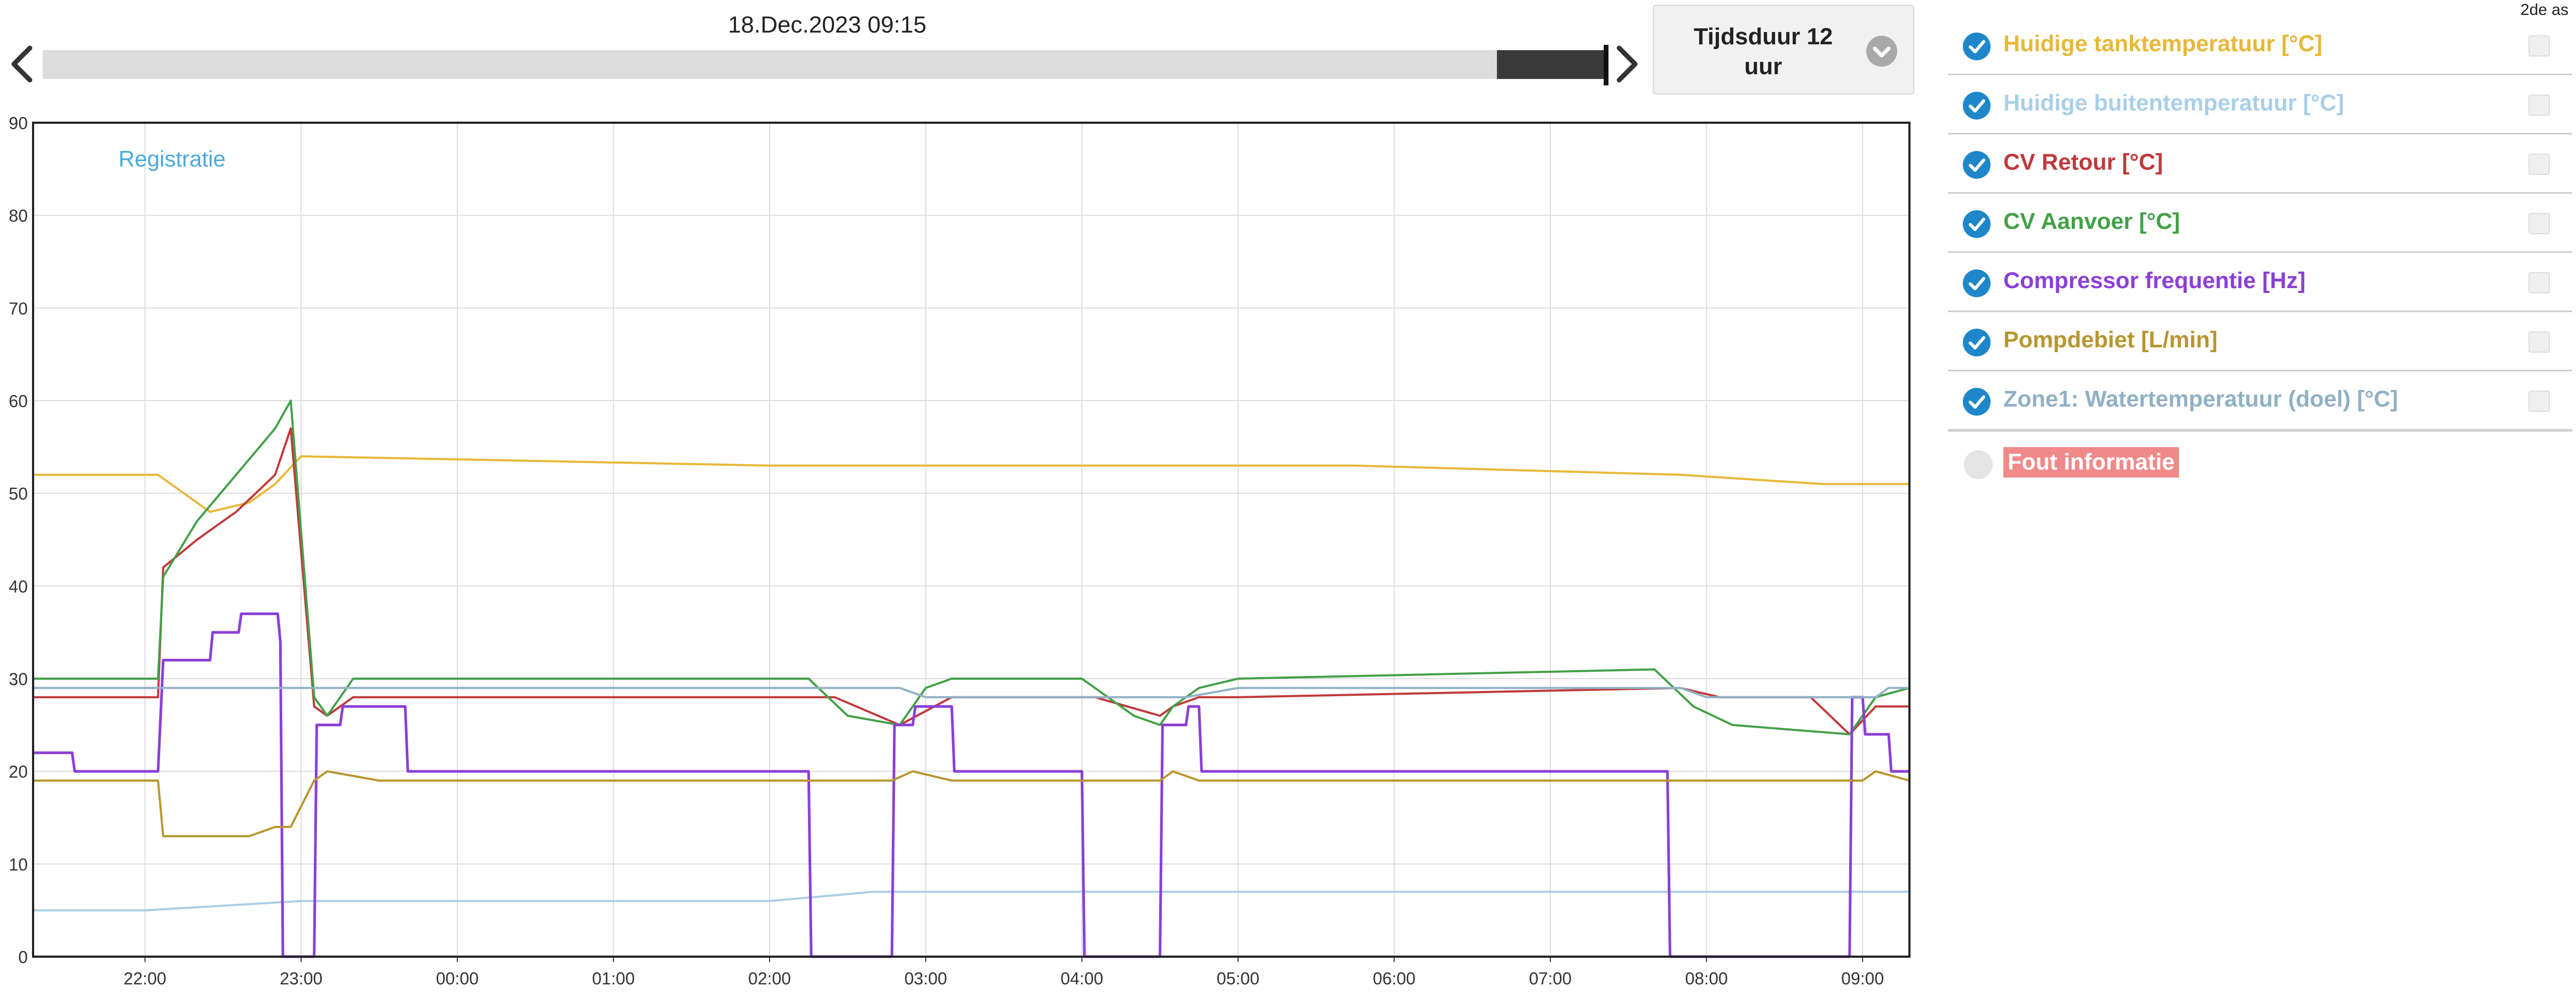 The width and height of the screenshot is (2576, 994). Describe the element at coordinates (1550, 978) in the screenshot. I see `x-tick-label: 07:00` at that location.